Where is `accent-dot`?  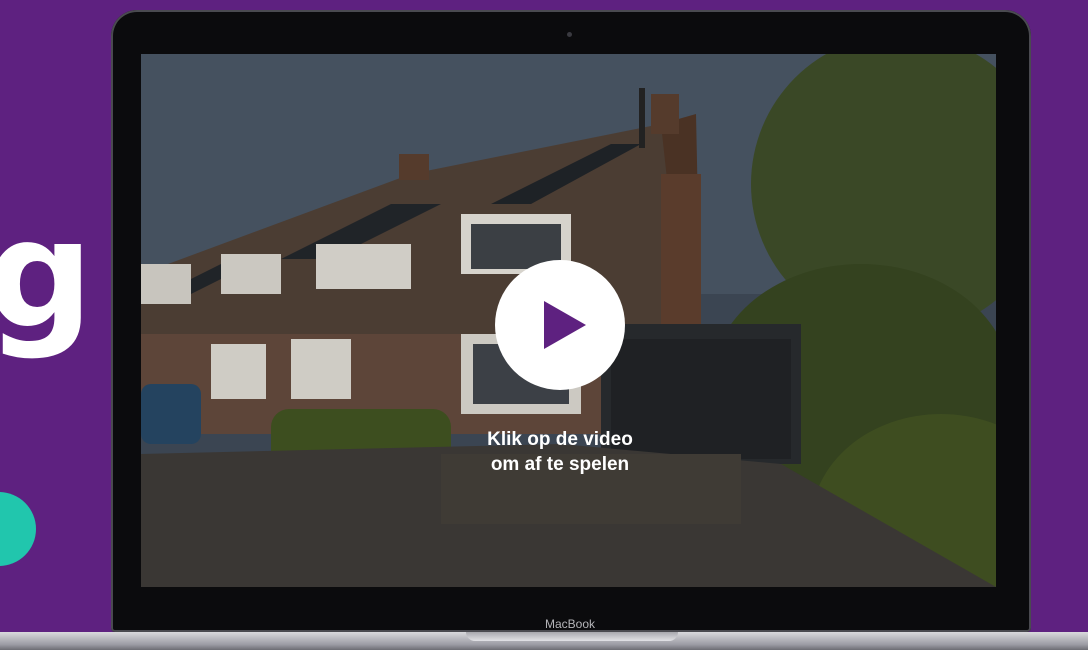 accent-dot is located at coordinates (18, 529).